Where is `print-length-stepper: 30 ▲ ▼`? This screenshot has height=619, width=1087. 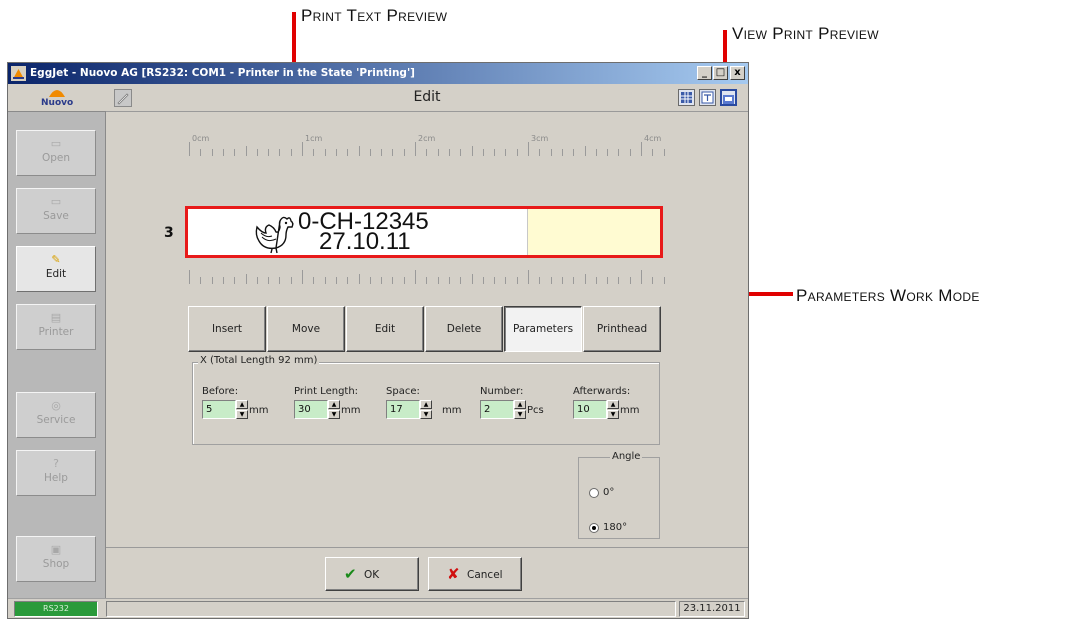
print-length-stepper: 30 ▲ ▼ is located at coordinates (317, 409).